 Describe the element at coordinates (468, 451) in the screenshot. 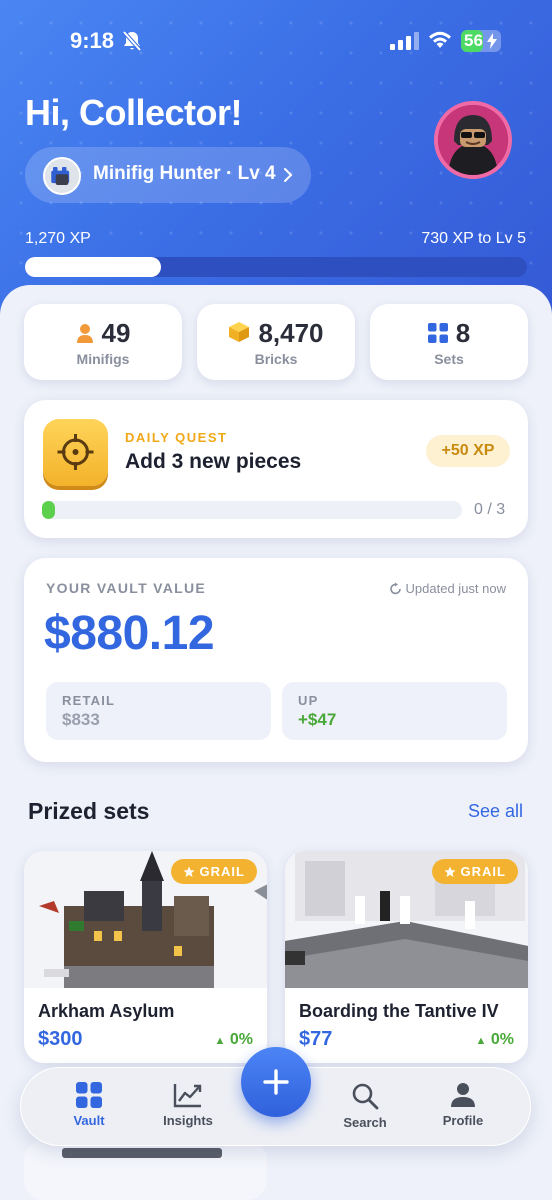

I see `quest-reward-badge: +50 XP` at that location.